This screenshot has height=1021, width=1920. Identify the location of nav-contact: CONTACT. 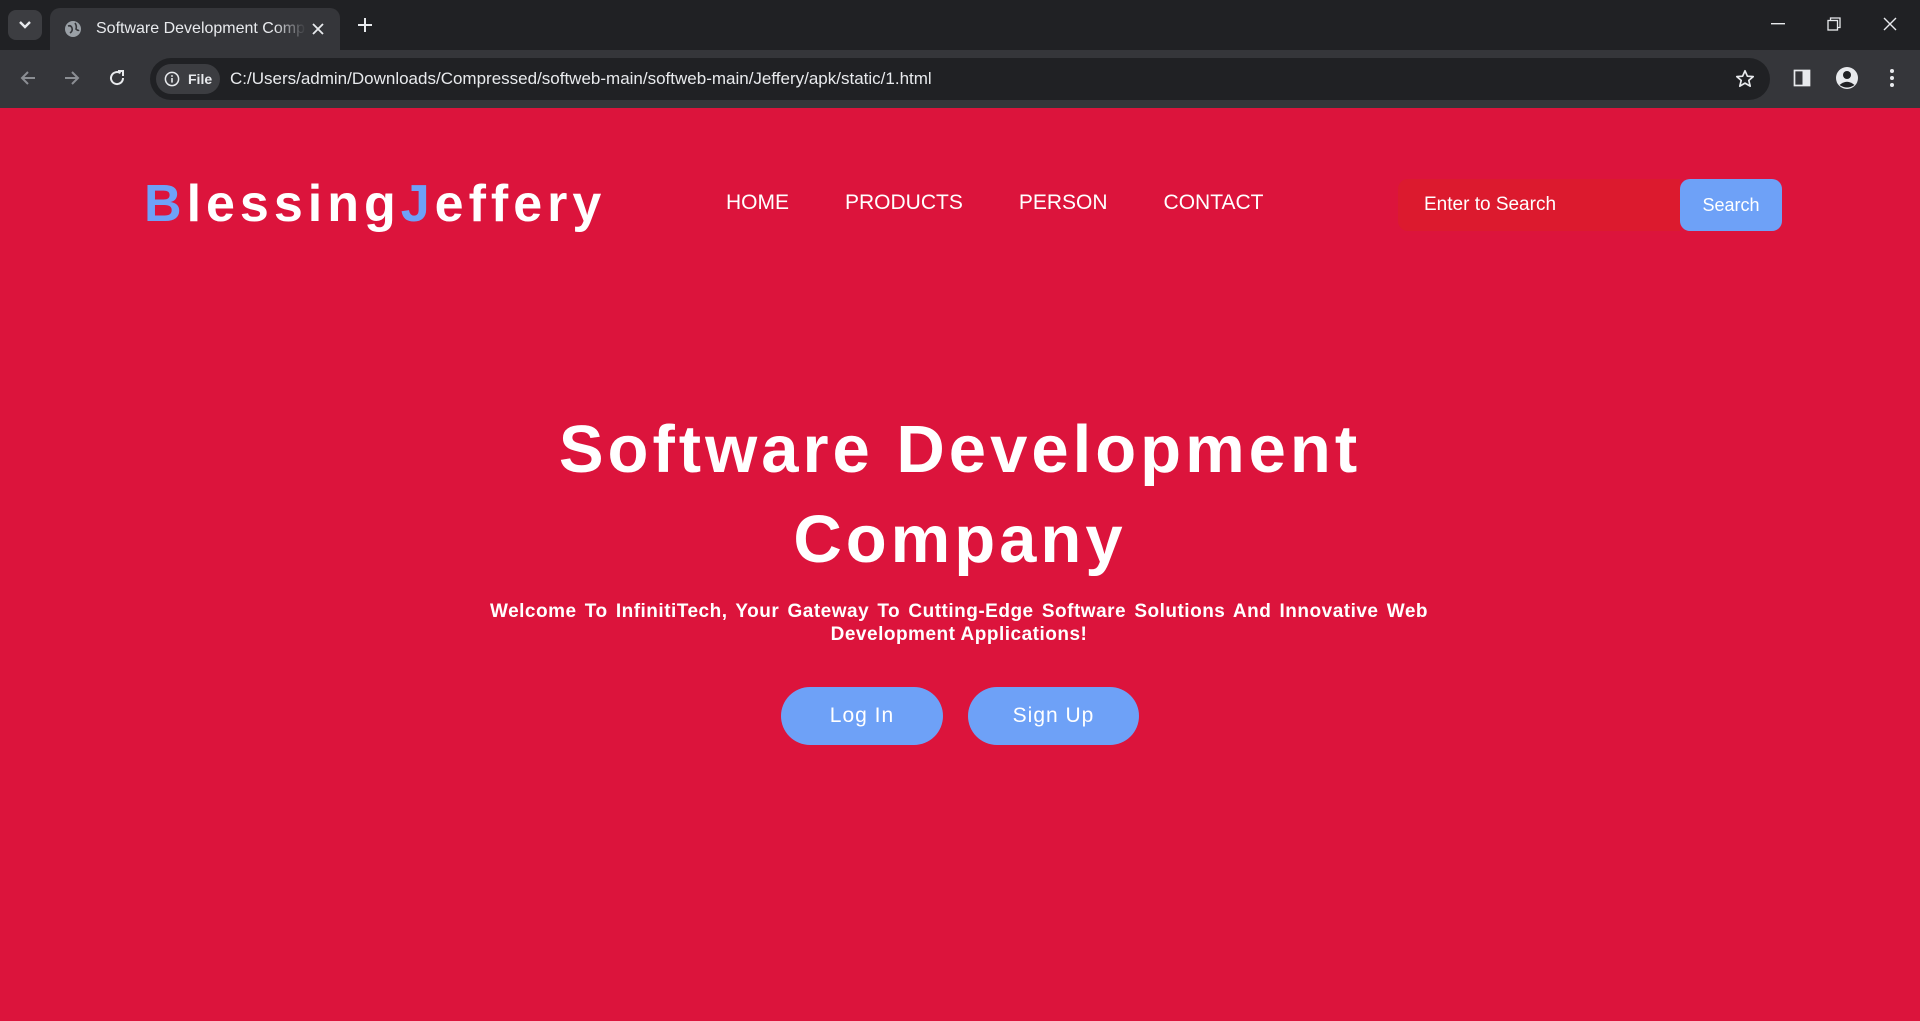
(1214, 203).